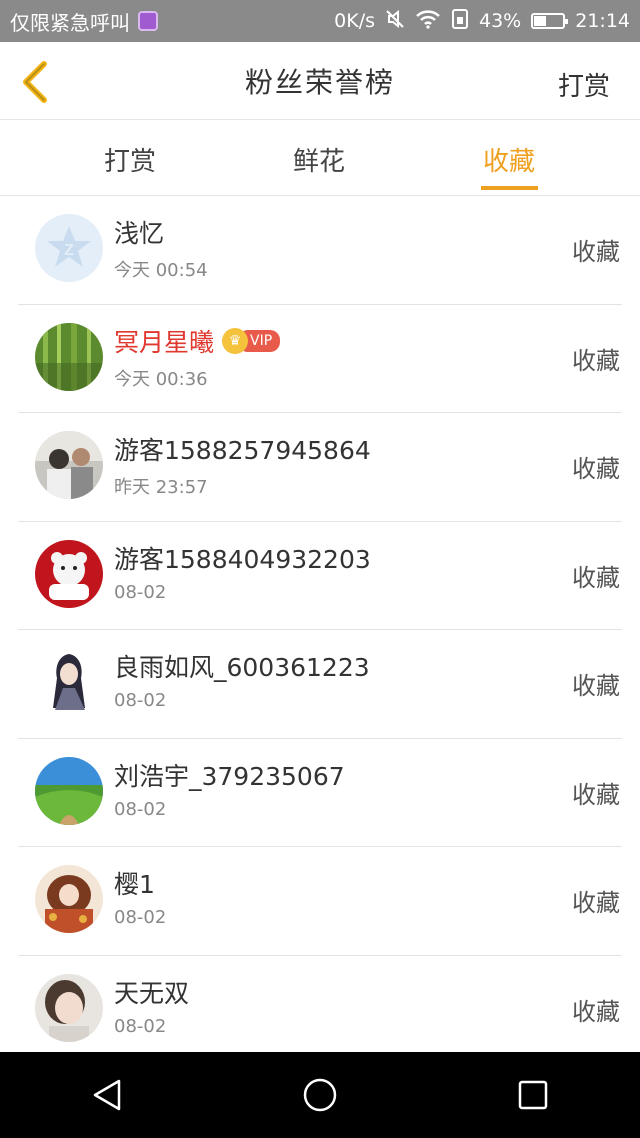 This screenshot has height=1138, width=640. I want to click on tab-flowers: 鲜花, so click(319, 159).